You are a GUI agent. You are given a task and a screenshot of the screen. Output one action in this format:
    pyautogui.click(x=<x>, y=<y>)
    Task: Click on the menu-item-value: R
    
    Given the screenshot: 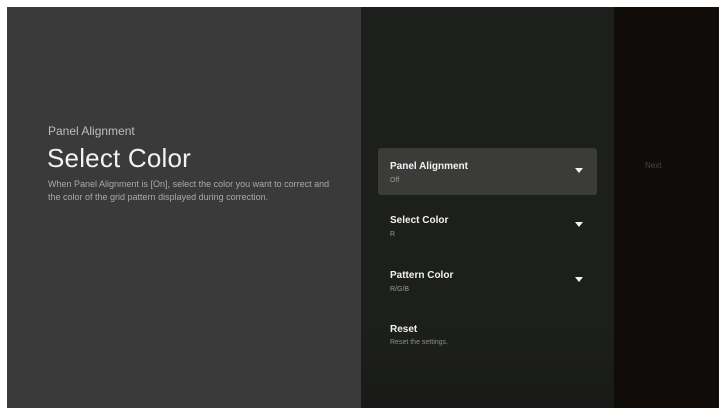 What is the action you would take?
    pyautogui.click(x=393, y=234)
    